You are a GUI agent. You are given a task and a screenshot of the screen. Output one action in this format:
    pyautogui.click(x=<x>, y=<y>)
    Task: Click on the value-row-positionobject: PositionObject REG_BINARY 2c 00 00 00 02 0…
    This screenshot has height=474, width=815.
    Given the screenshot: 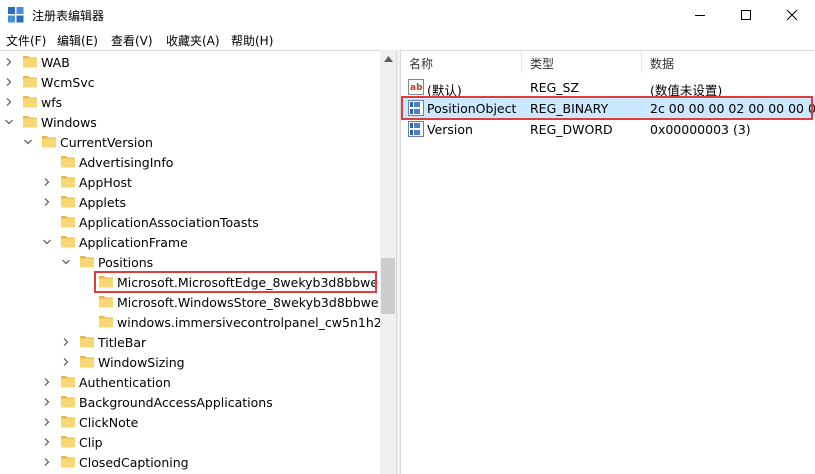 What is the action you would take?
    pyautogui.click(x=608, y=108)
    